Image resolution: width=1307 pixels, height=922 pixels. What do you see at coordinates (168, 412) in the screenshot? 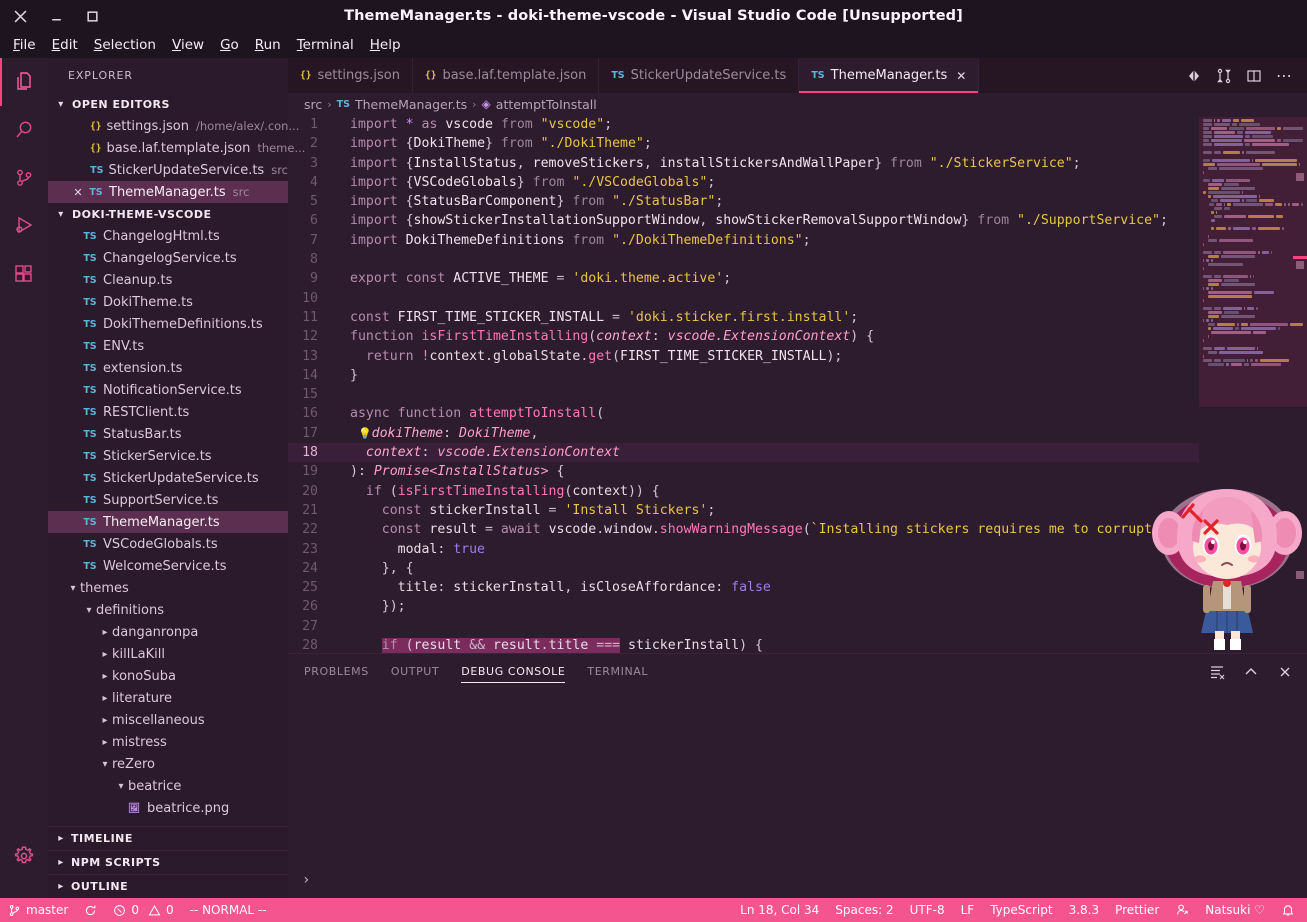
I see `tree-item-restclient-ts: TS RESTClient.ts` at bounding box center [168, 412].